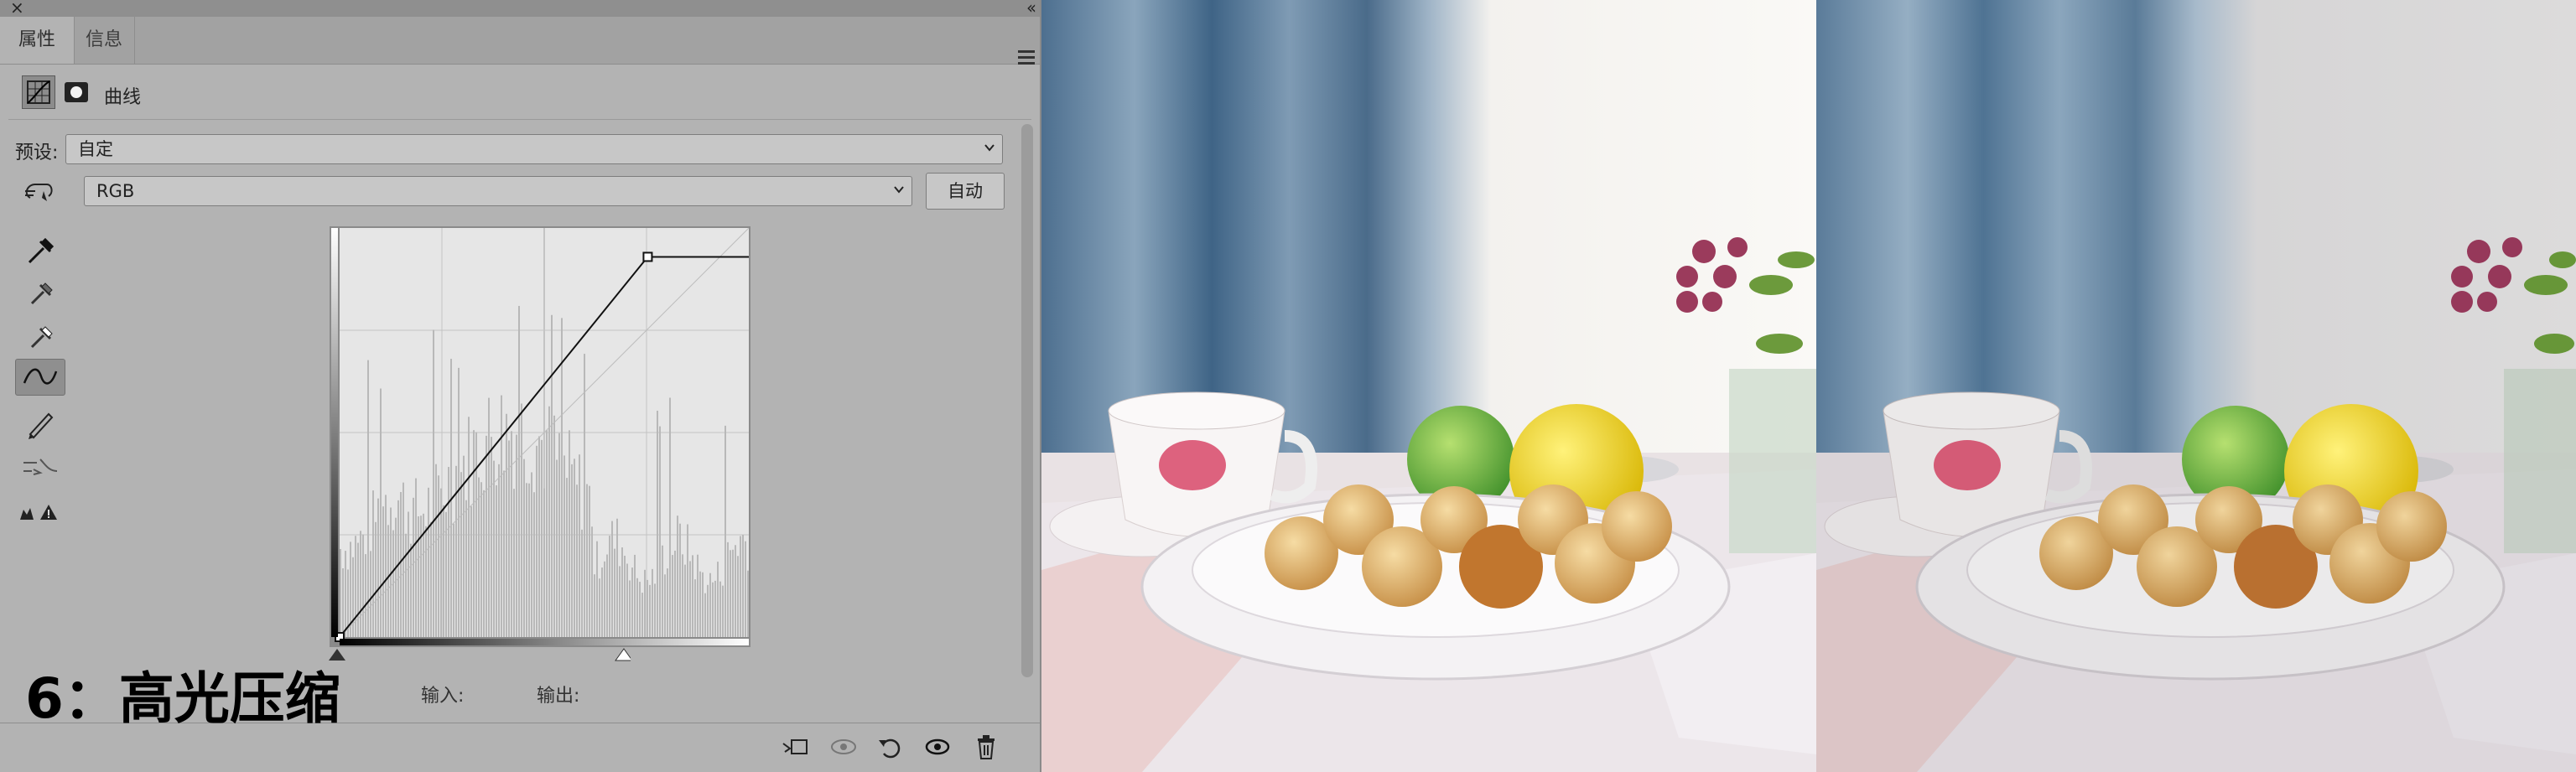  I want to click on input-label: 输入:, so click(443, 696).